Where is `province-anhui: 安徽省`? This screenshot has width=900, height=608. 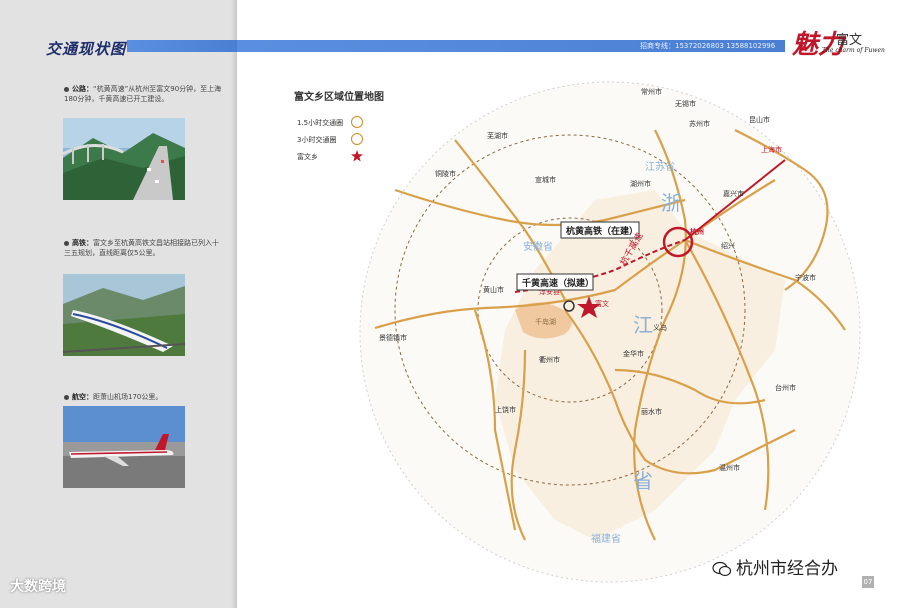
province-anhui: 安徽省 is located at coordinates (538, 246).